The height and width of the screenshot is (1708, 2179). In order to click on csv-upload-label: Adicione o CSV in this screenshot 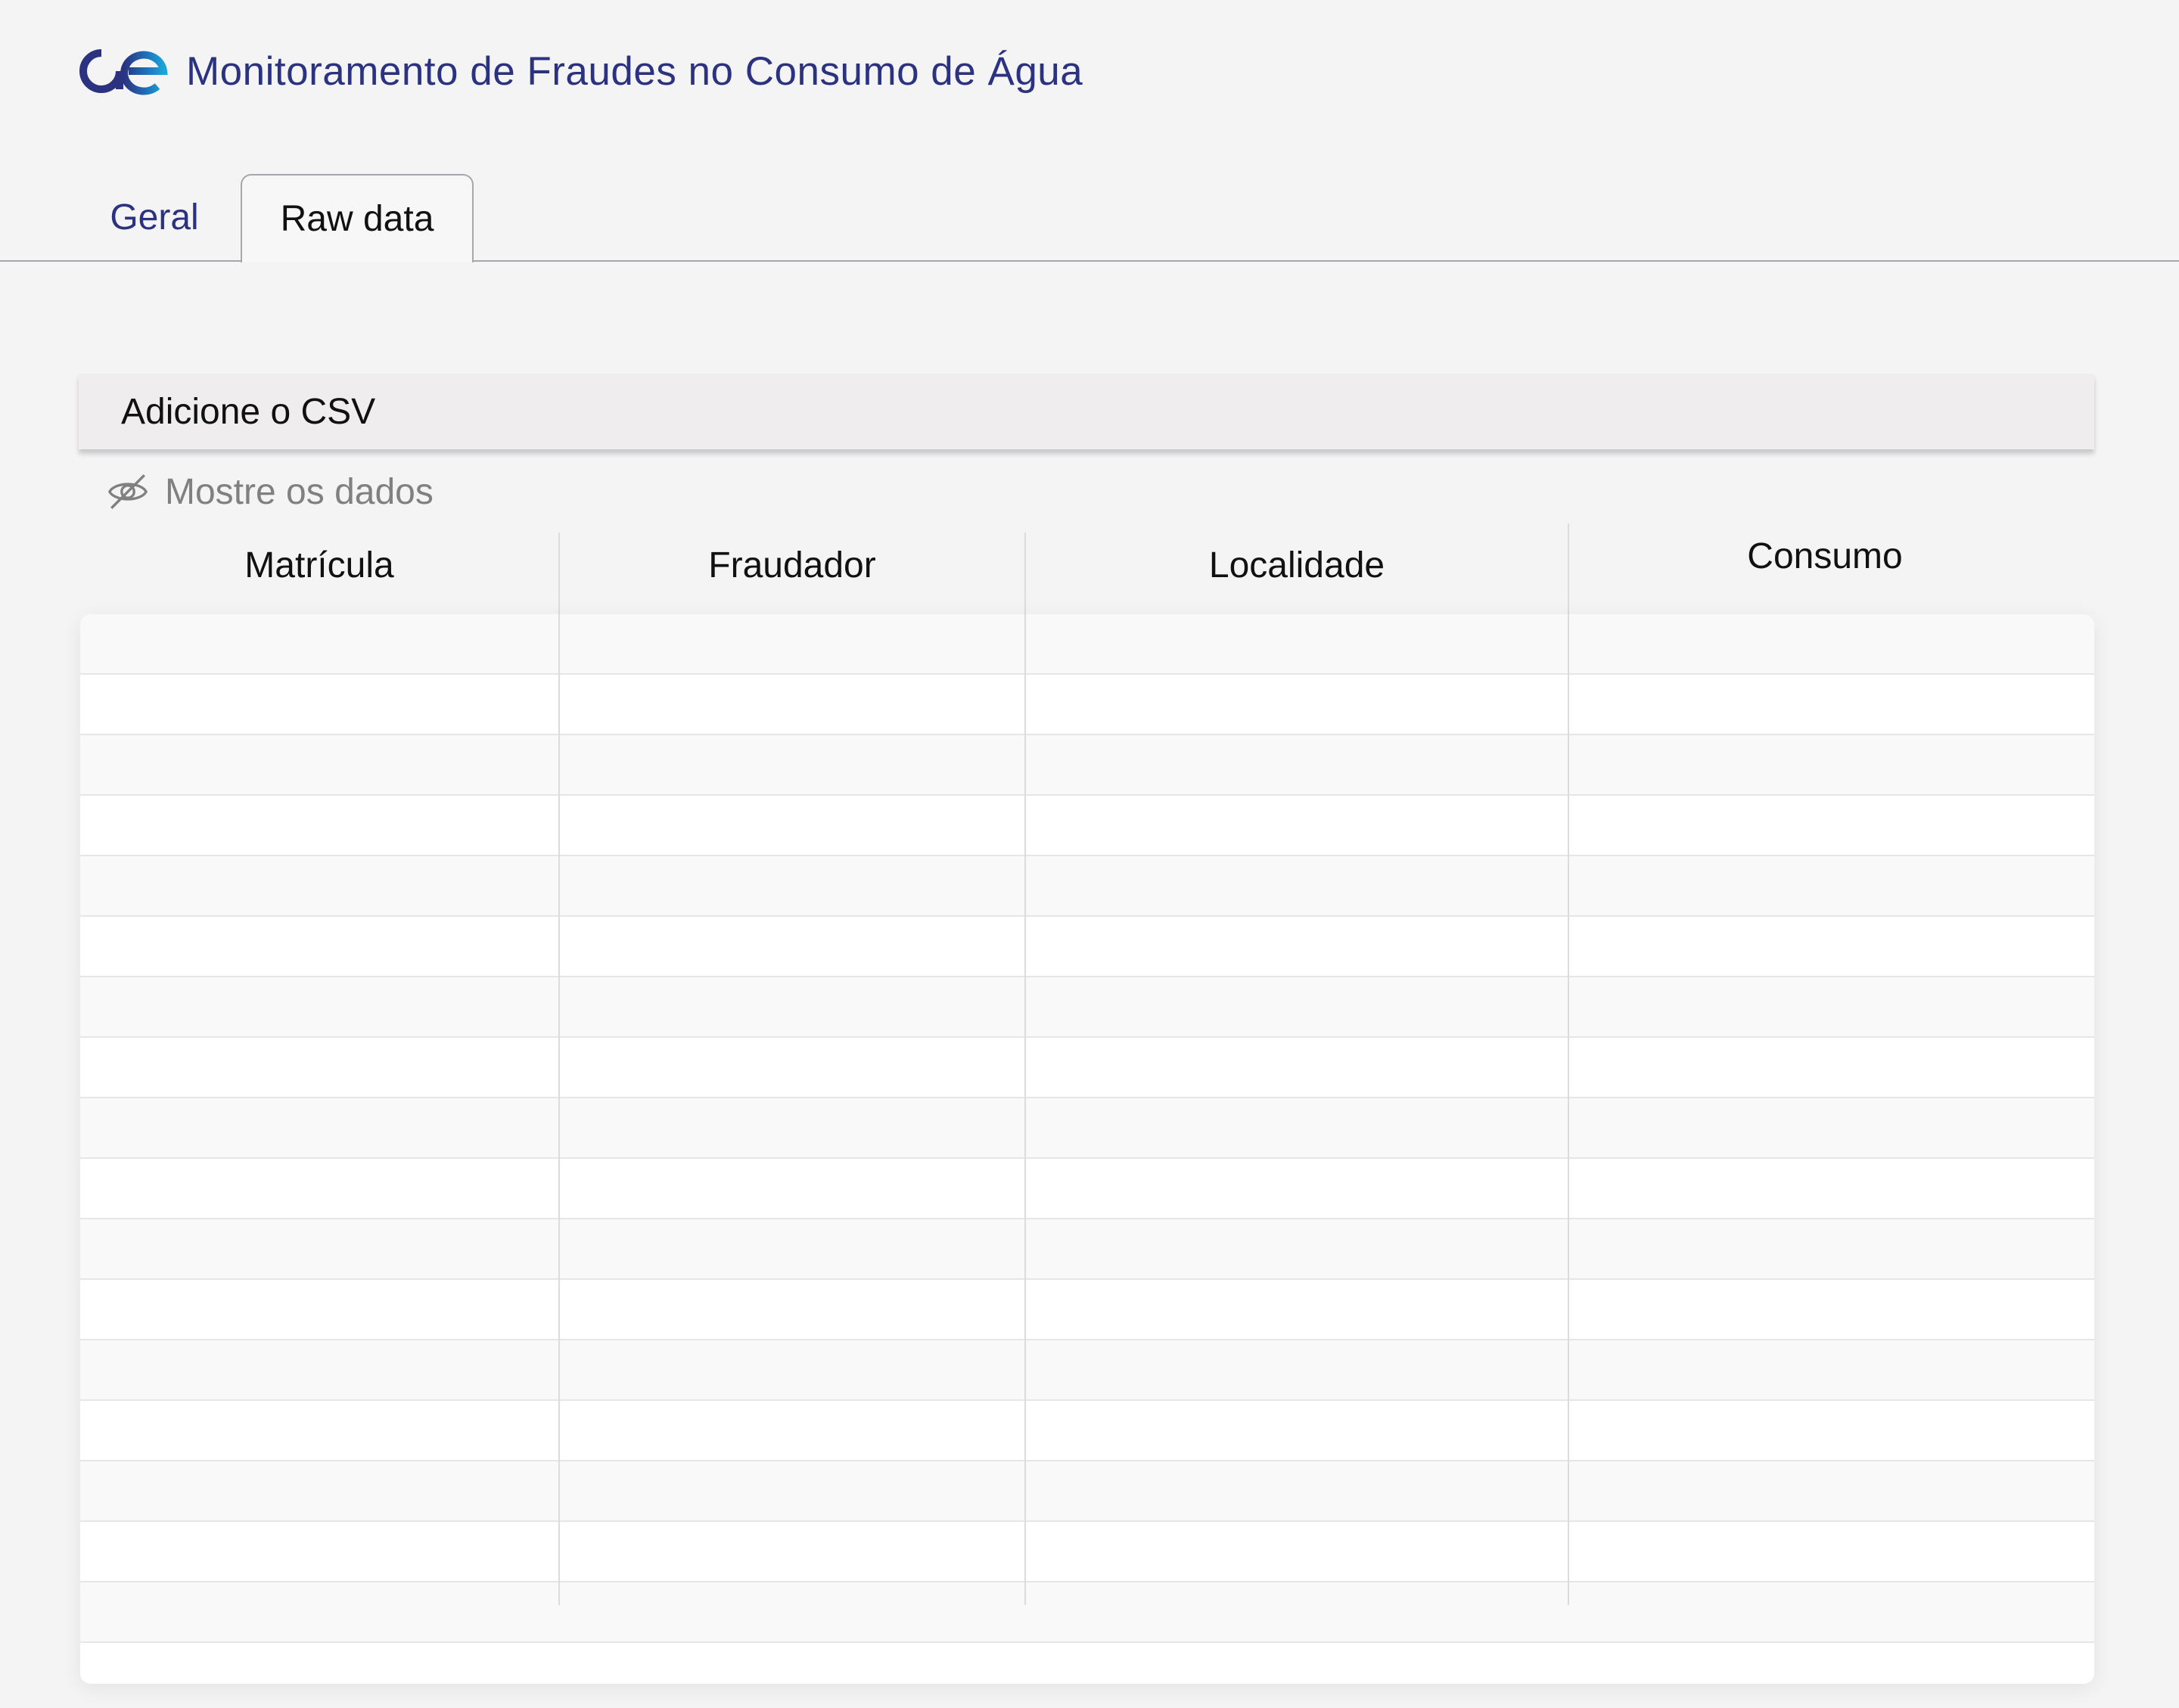, I will do `click(249, 412)`.